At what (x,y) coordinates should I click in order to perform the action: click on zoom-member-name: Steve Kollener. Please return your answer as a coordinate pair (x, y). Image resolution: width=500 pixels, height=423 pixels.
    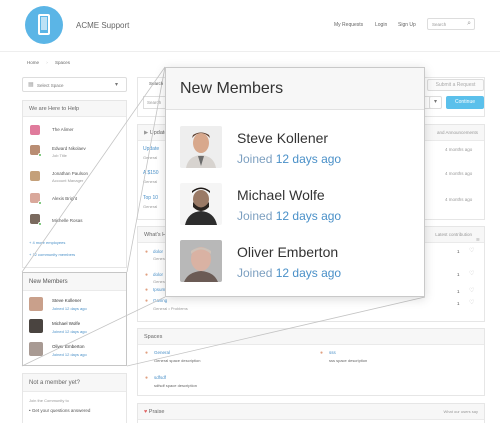
    Looking at the image, I should click on (282, 138).